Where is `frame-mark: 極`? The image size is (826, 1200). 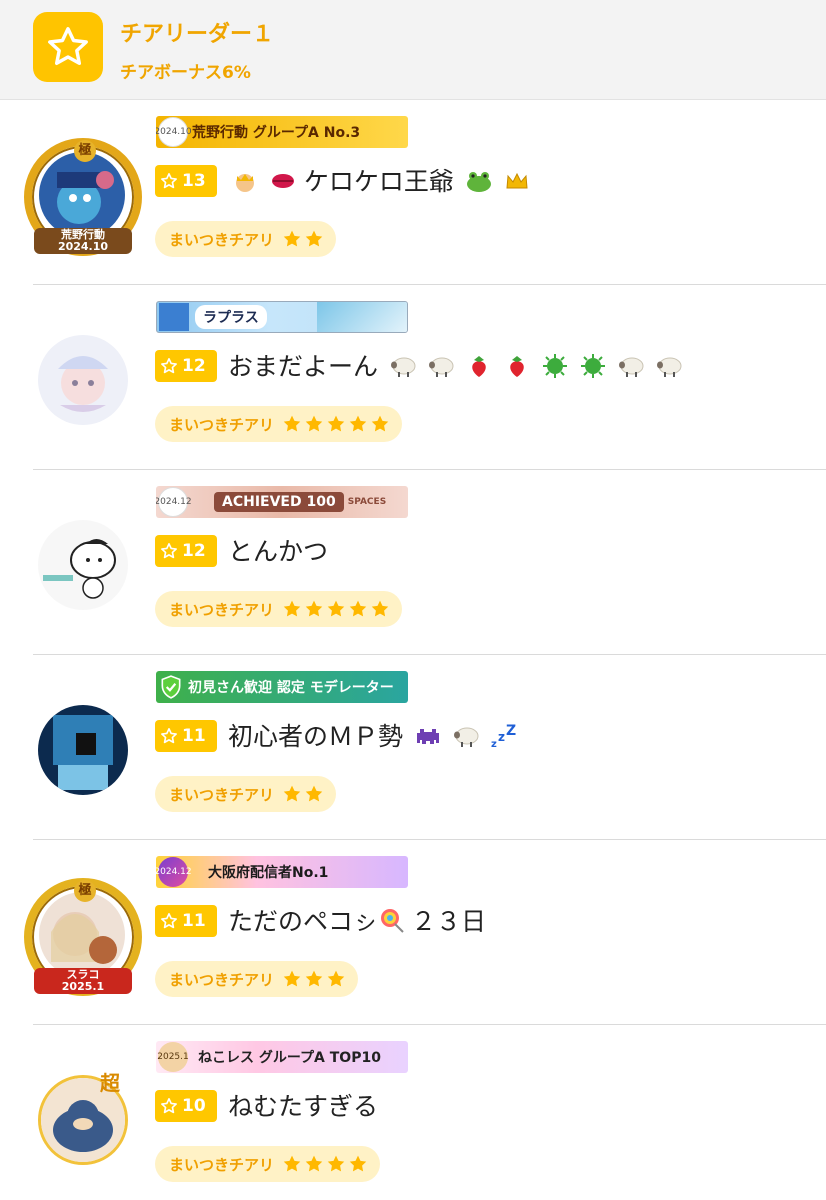
frame-mark: 極 is located at coordinates (85, 151).